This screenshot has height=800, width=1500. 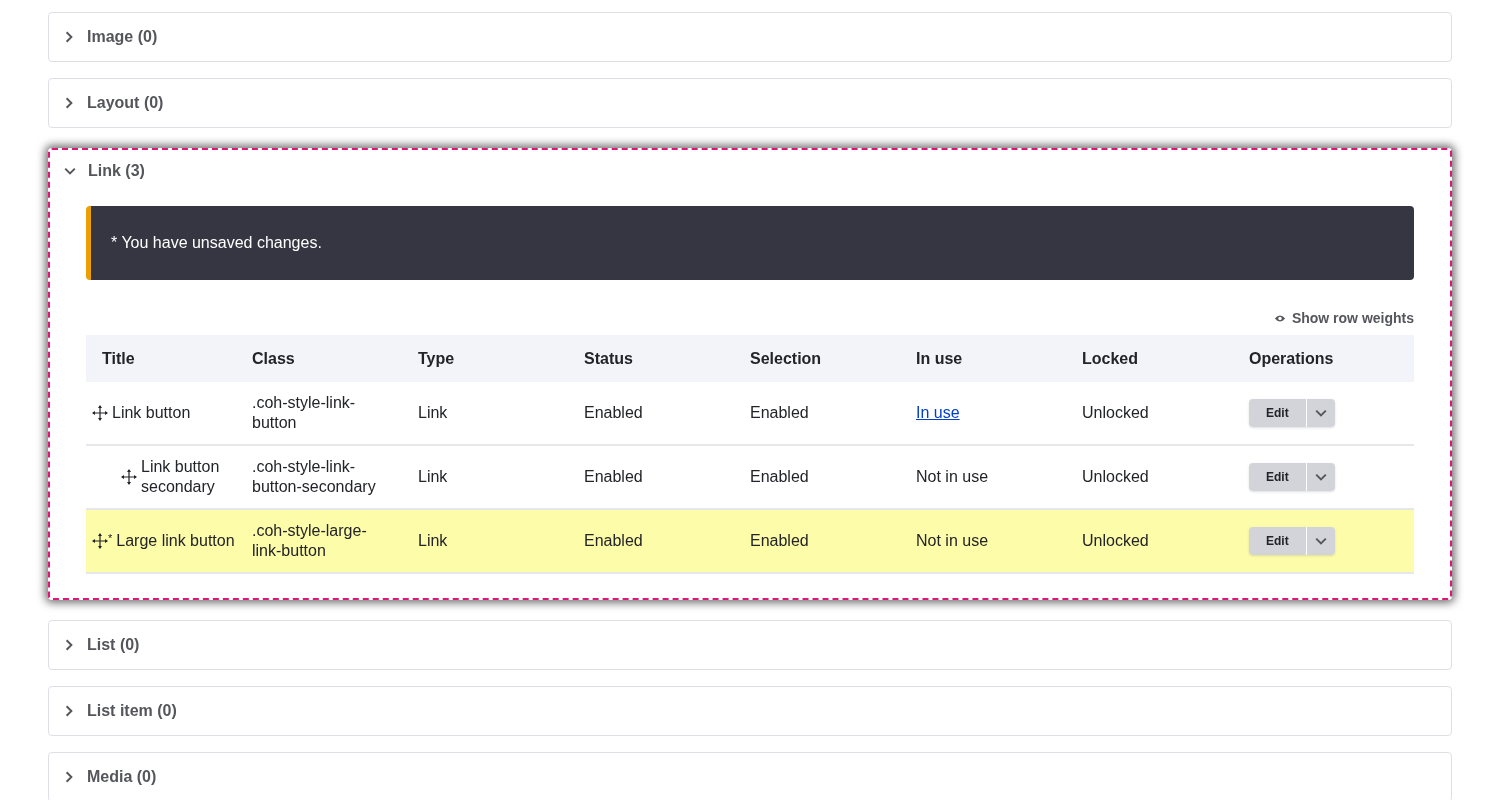 I want to click on column-header: Title, so click(x=118, y=358).